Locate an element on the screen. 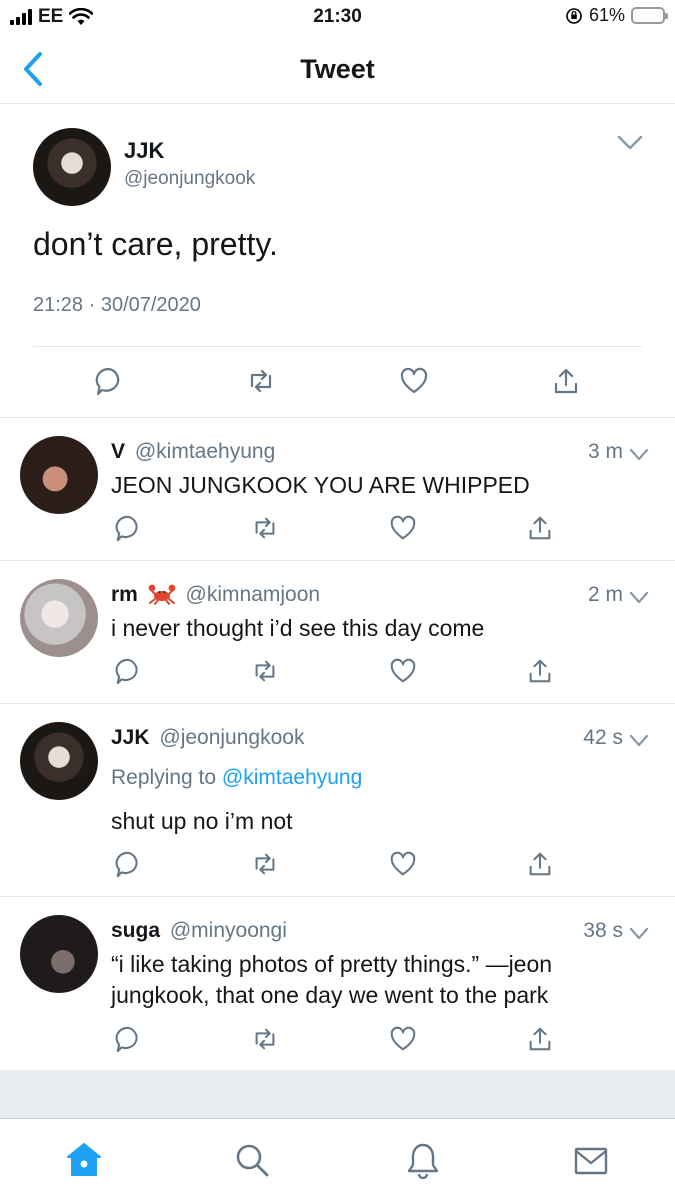 This screenshot has width=675, height=1200. replying-to-prefix: Replying to is located at coordinates (164, 777).